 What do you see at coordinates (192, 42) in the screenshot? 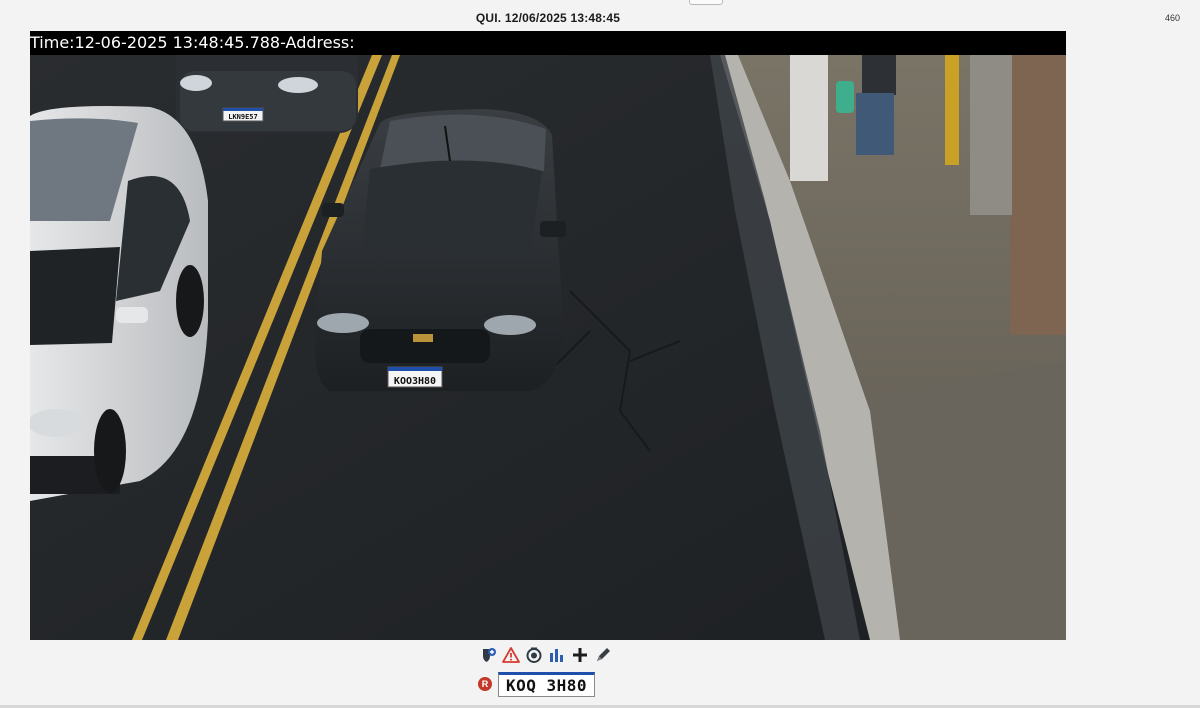
I see `overlay-text: Time:12-06-2025 13:48:45.788-Address:` at bounding box center [192, 42].